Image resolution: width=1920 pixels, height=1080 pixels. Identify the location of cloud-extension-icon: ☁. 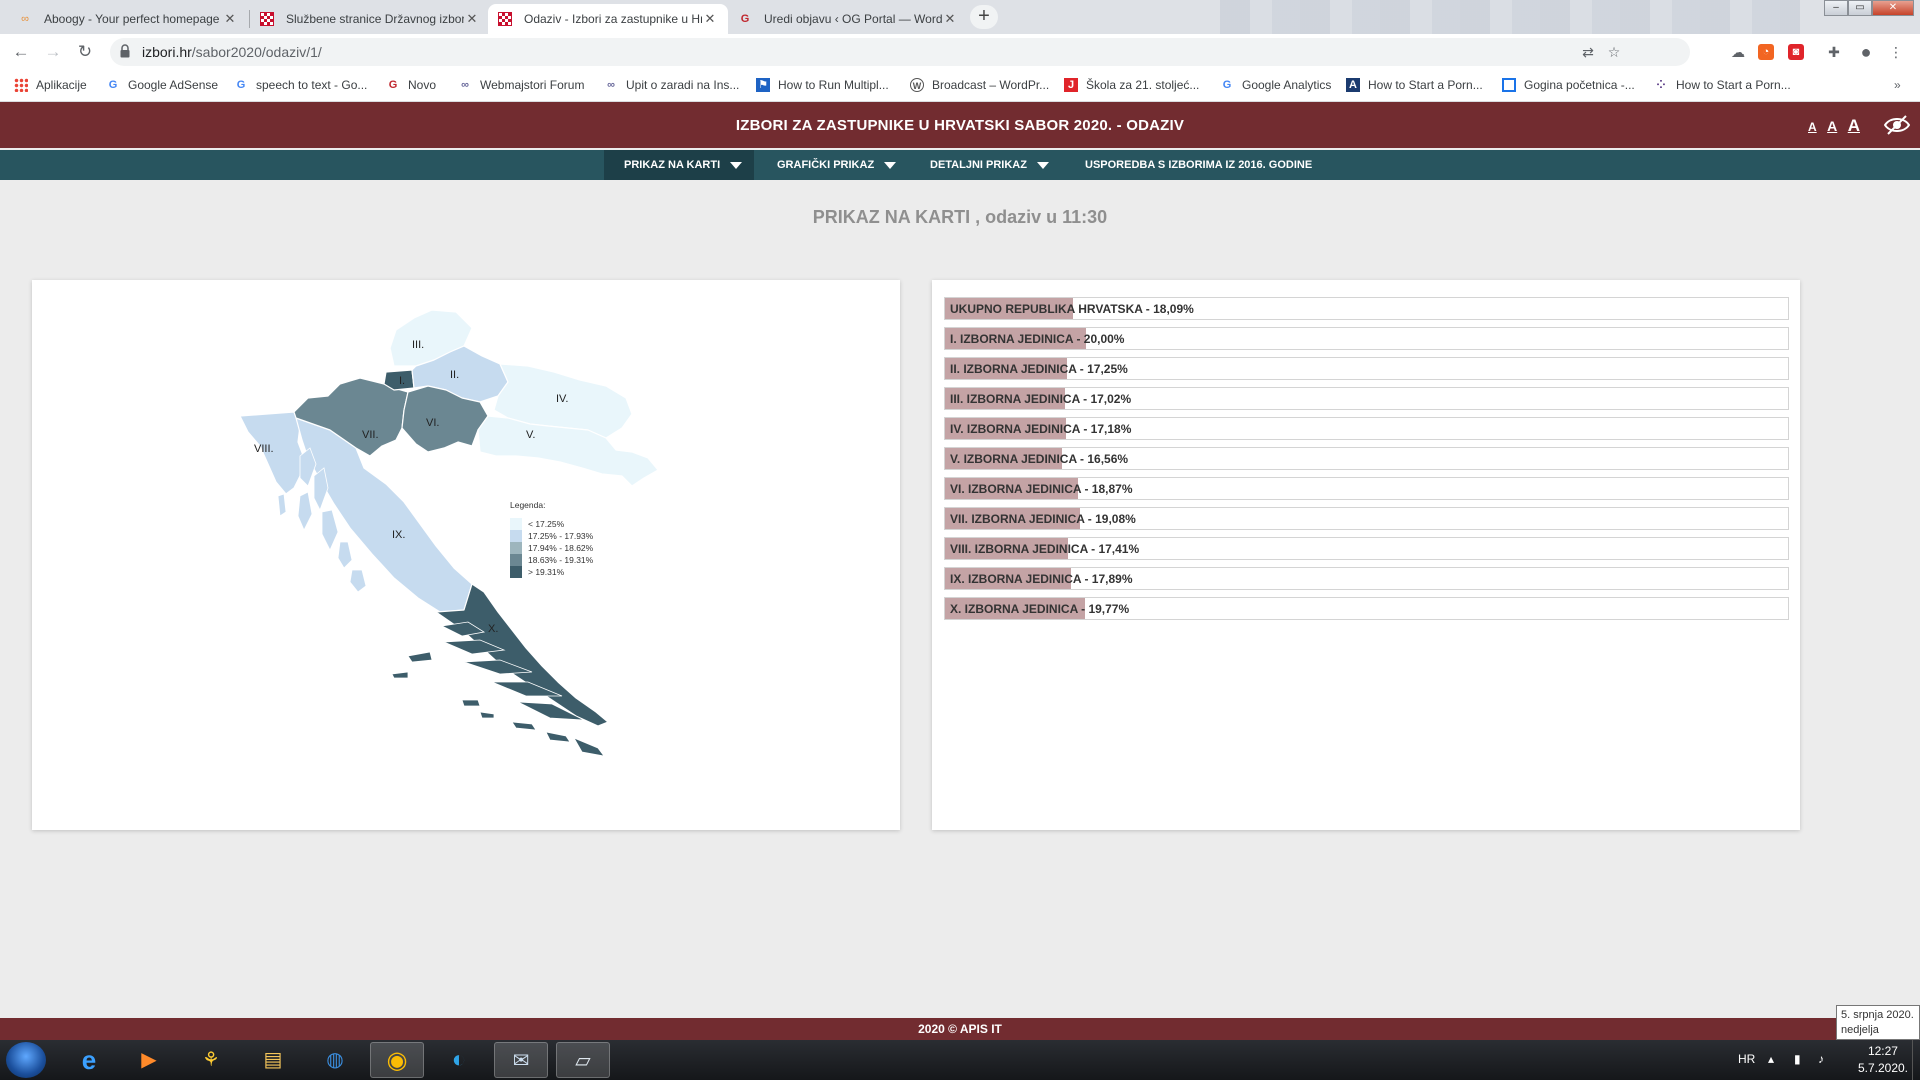
(1738, 52).